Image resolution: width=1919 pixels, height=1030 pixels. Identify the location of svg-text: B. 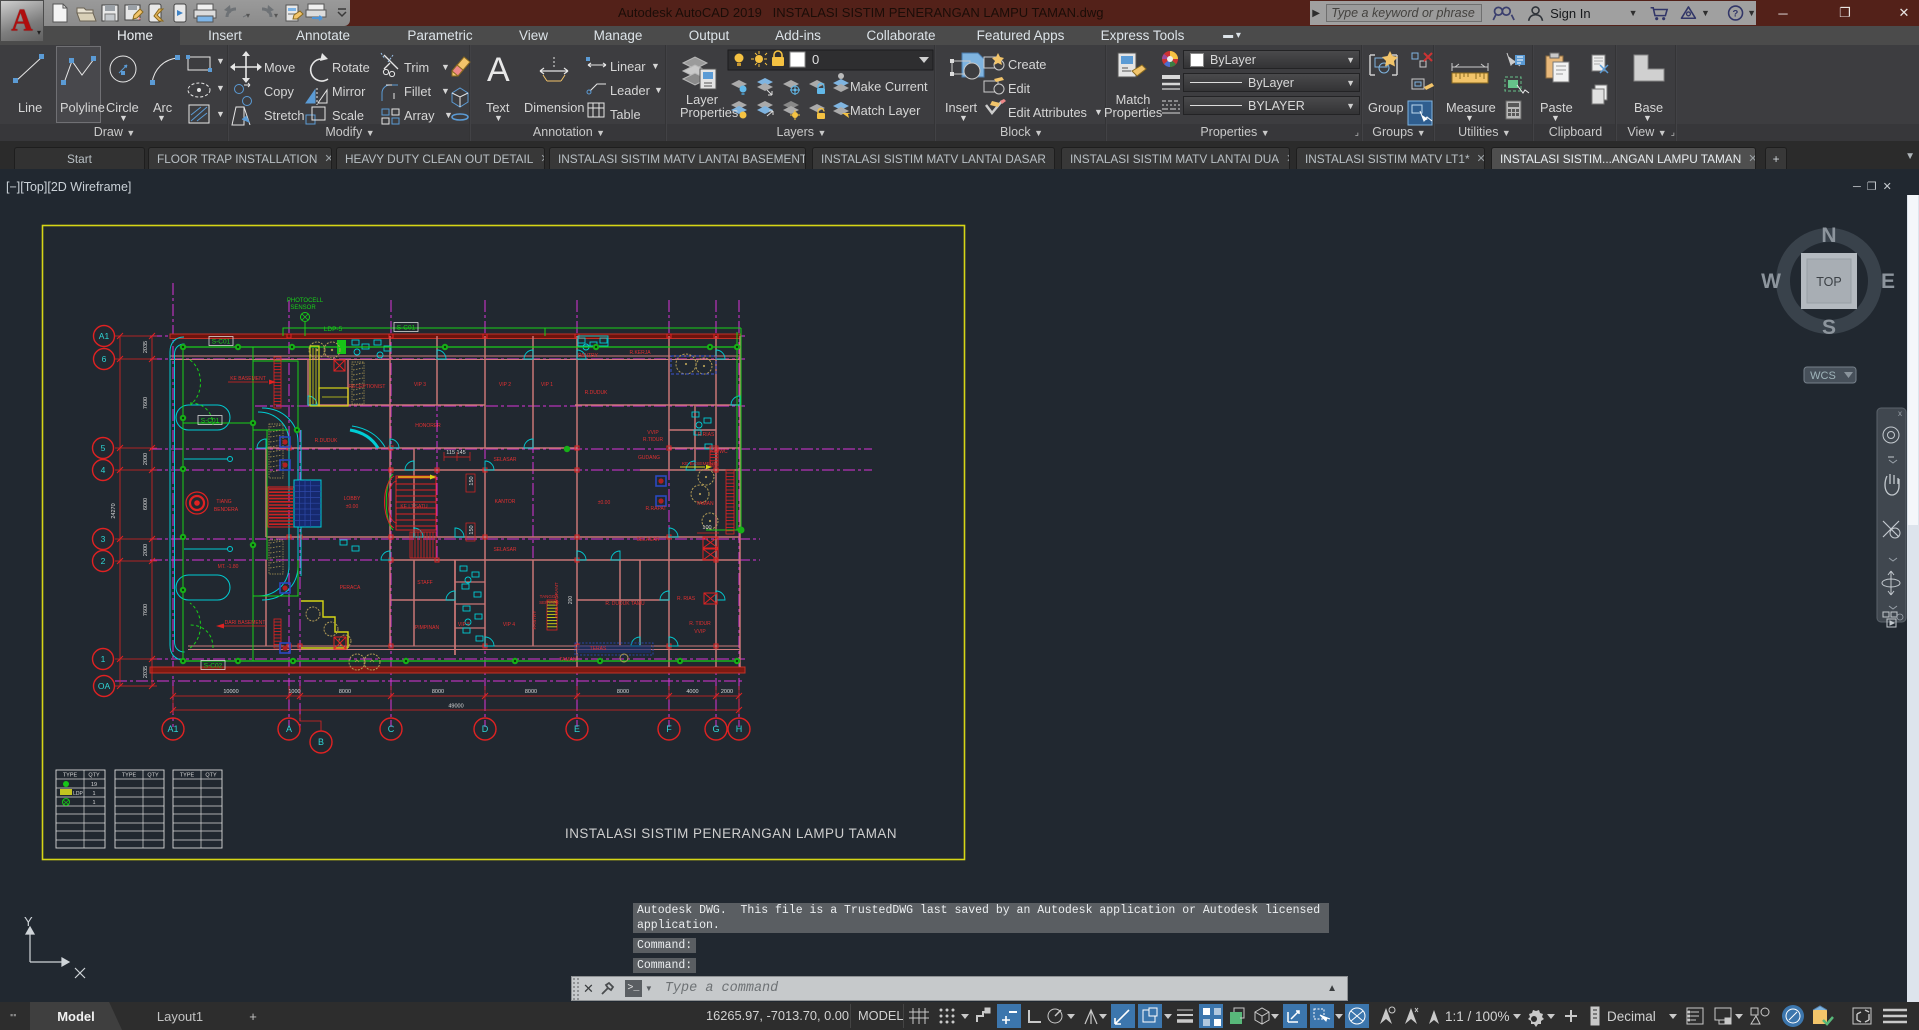
(321, 742).